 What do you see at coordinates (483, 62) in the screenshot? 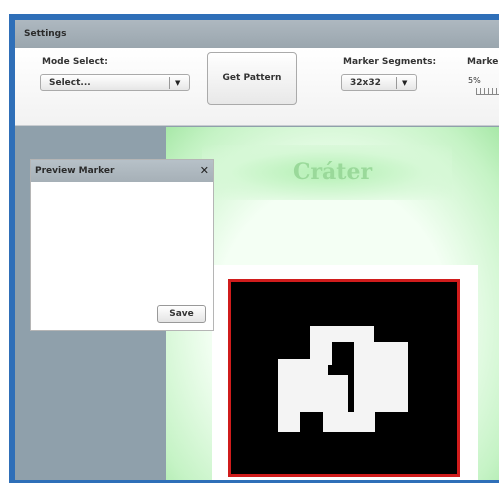
I see `marker-size-label: Marke` at bounding box center [483, 62].